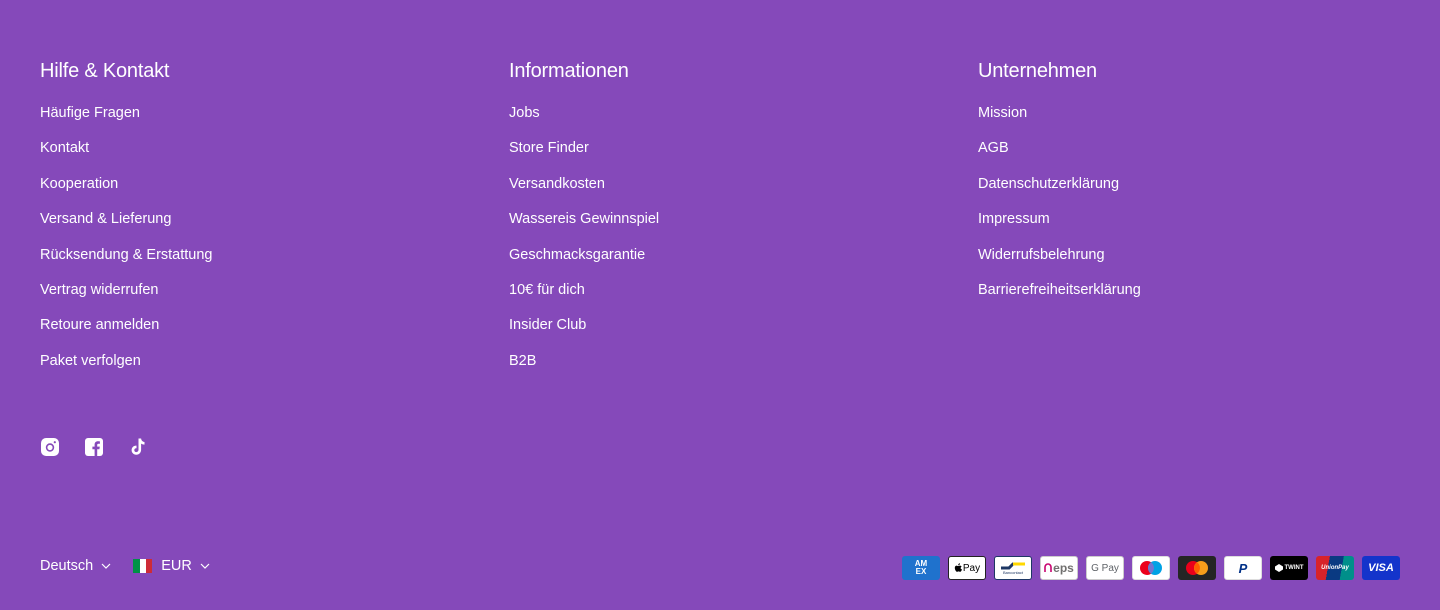 Image resolution: width=1440 pixels, height=610 pixels. I want to click on social-links, so click(94, 447).